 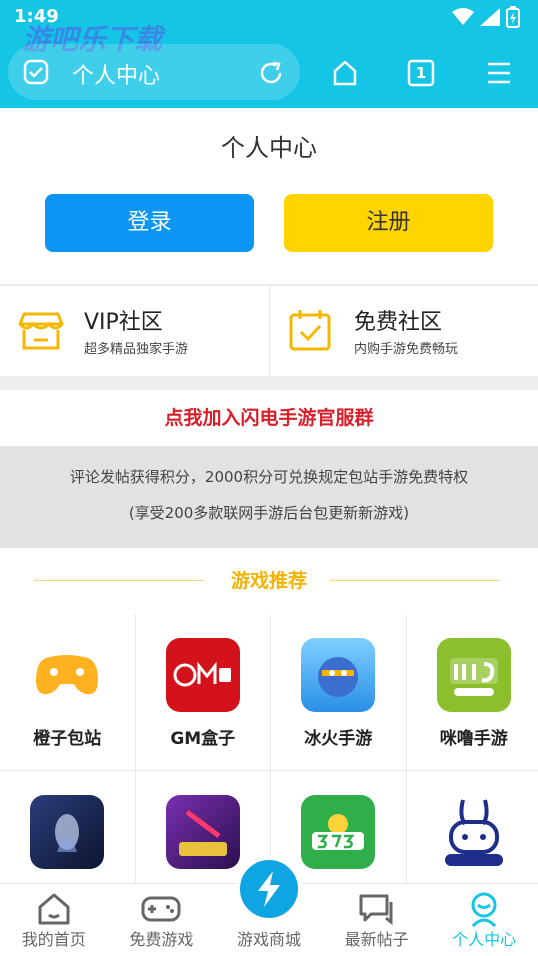 I want to click on game-tile: GM盒子, so click(x=202, y=692).